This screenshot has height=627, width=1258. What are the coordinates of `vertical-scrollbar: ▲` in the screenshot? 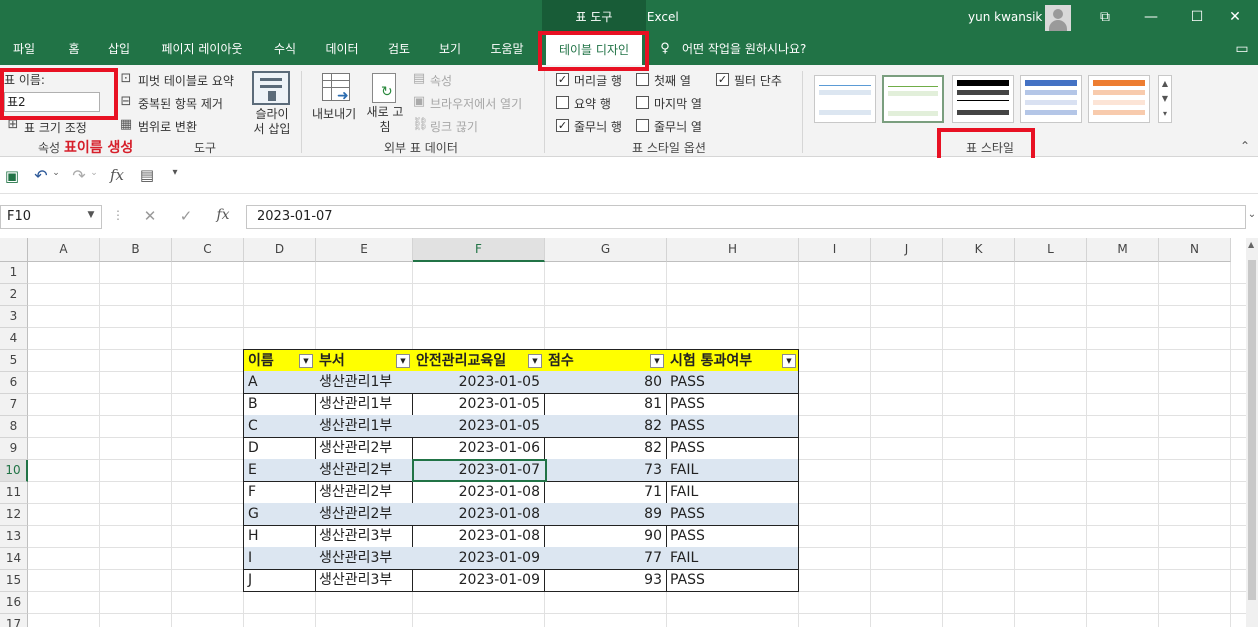 It's located at (1252, 432).